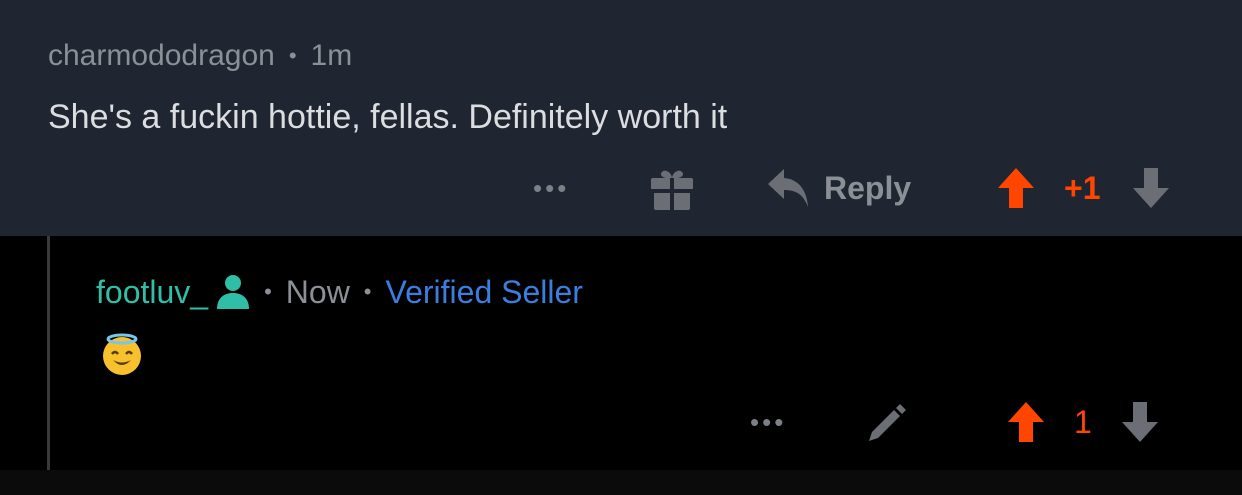 Image resolution: width=1242 pixels, height=495 pixels. I want to click on pencil-icon, so click(888, 422).